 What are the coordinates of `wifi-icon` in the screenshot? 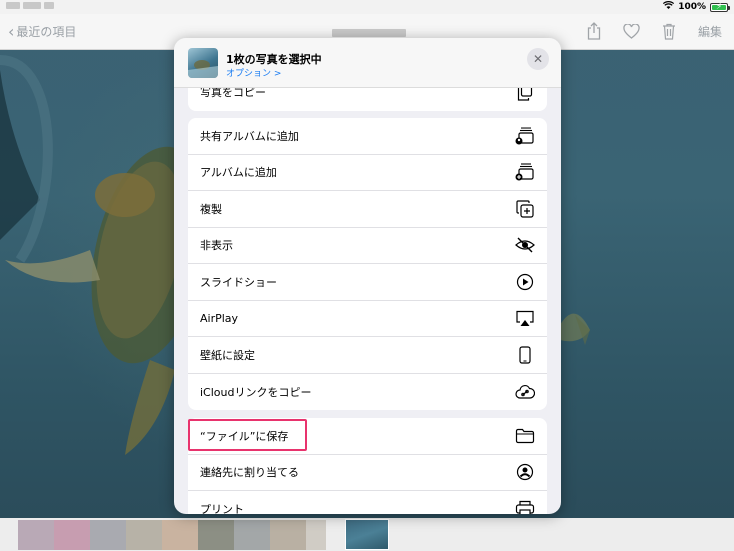 It's located at (669, 7).